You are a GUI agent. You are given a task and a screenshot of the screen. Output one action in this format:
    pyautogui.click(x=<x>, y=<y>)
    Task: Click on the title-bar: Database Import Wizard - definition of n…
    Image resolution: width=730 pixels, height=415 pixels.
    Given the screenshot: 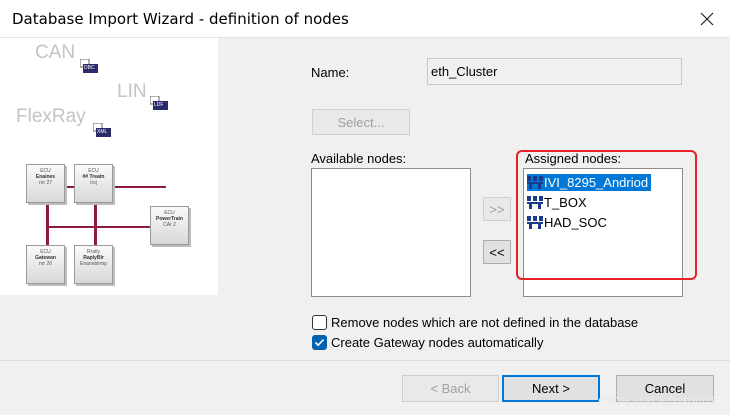 What is the action you would take?
    pyautogui.click(x=365, y=19)
    